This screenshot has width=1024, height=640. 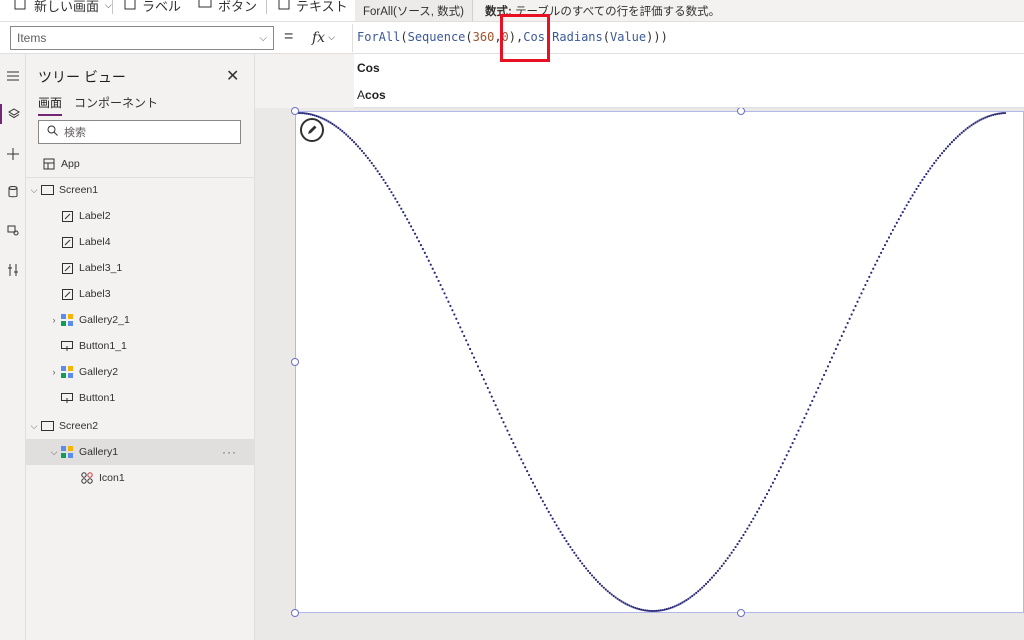 What do you see at coordinates (104, 320) in the screenshot?
I see `tree-item-label: Gallery2_1` at bounding box center [104, 320].